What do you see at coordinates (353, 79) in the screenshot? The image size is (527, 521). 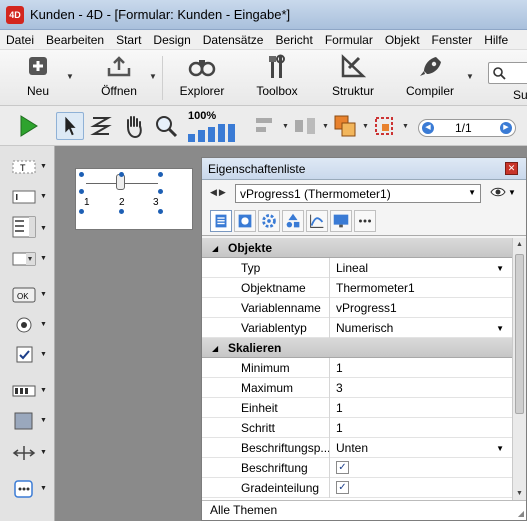 I see `structure-button: Struktur` at bounding box center [353, 79].